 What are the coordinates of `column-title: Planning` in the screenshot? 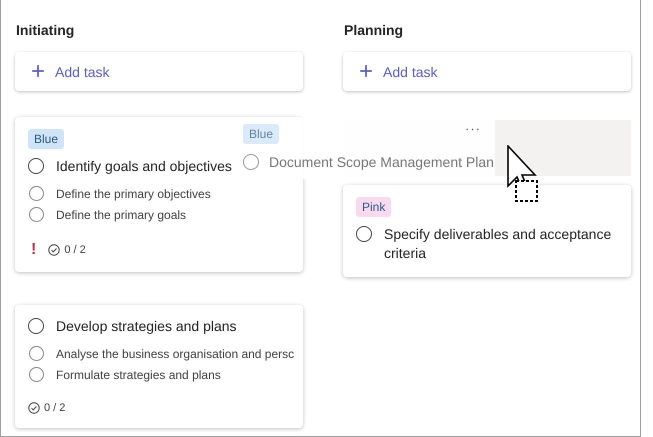 It's located at (374, 31).